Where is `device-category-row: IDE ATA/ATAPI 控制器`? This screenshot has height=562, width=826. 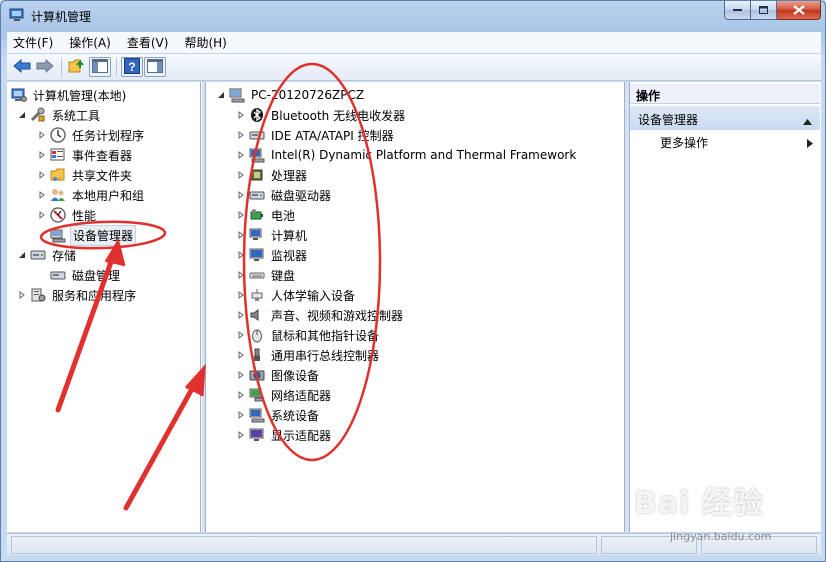 device-category-row: IDE ATA/ATAPI 控制器 is located at coordinates (316, 135).